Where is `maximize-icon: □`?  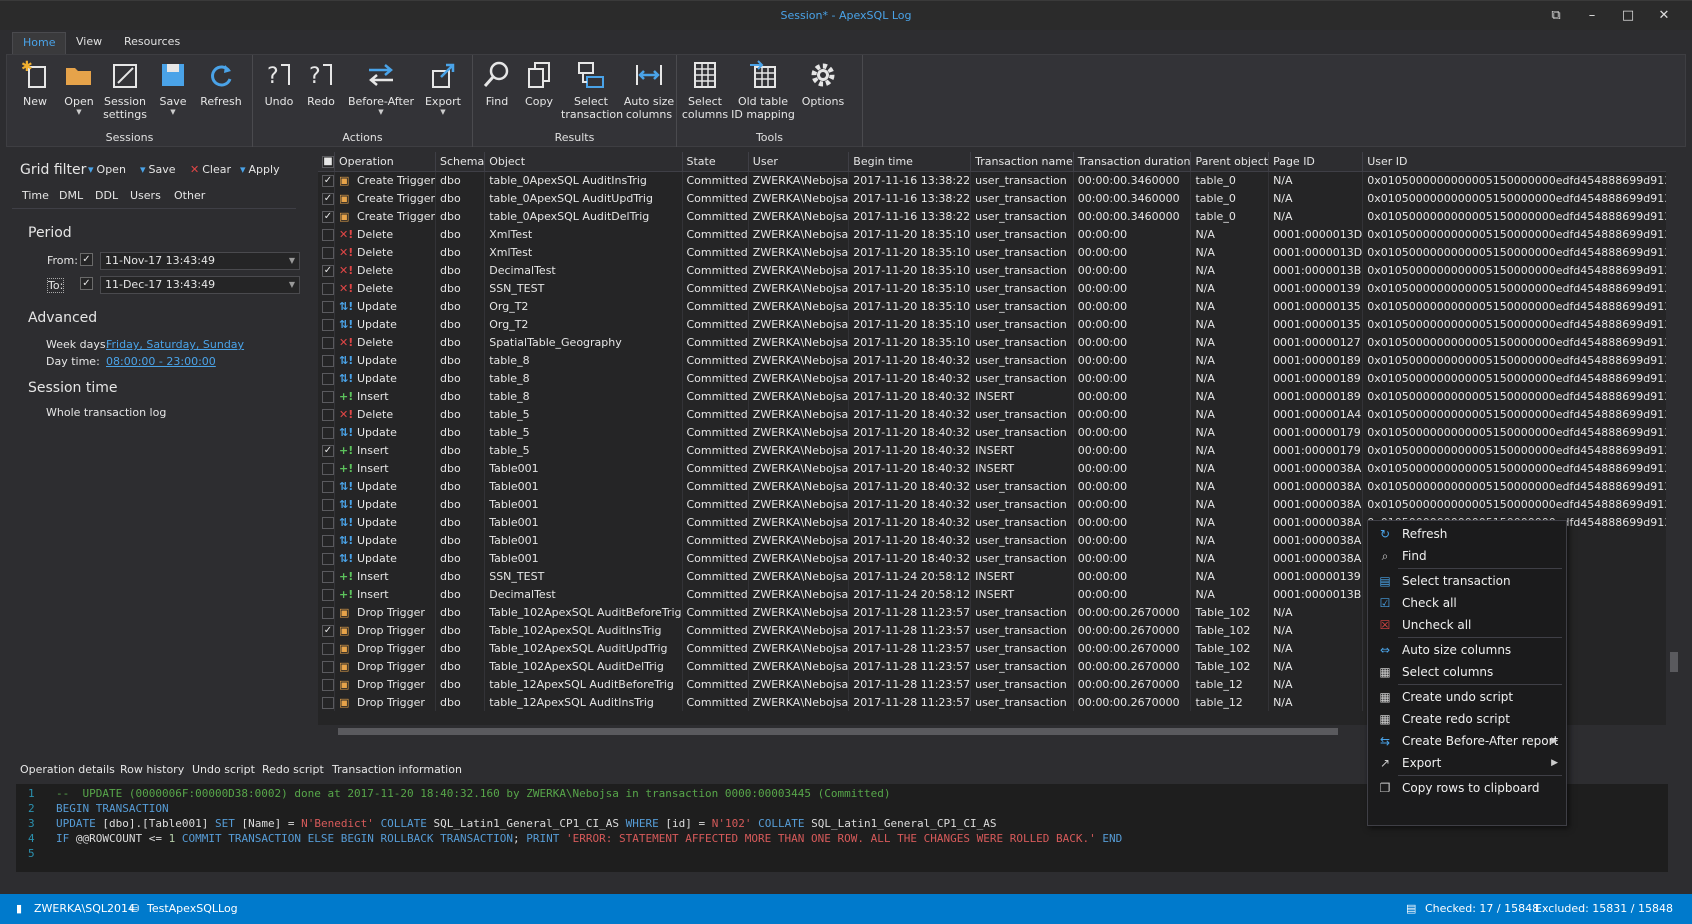
maximize-icon: □ is located at coordinates (1628, 16).